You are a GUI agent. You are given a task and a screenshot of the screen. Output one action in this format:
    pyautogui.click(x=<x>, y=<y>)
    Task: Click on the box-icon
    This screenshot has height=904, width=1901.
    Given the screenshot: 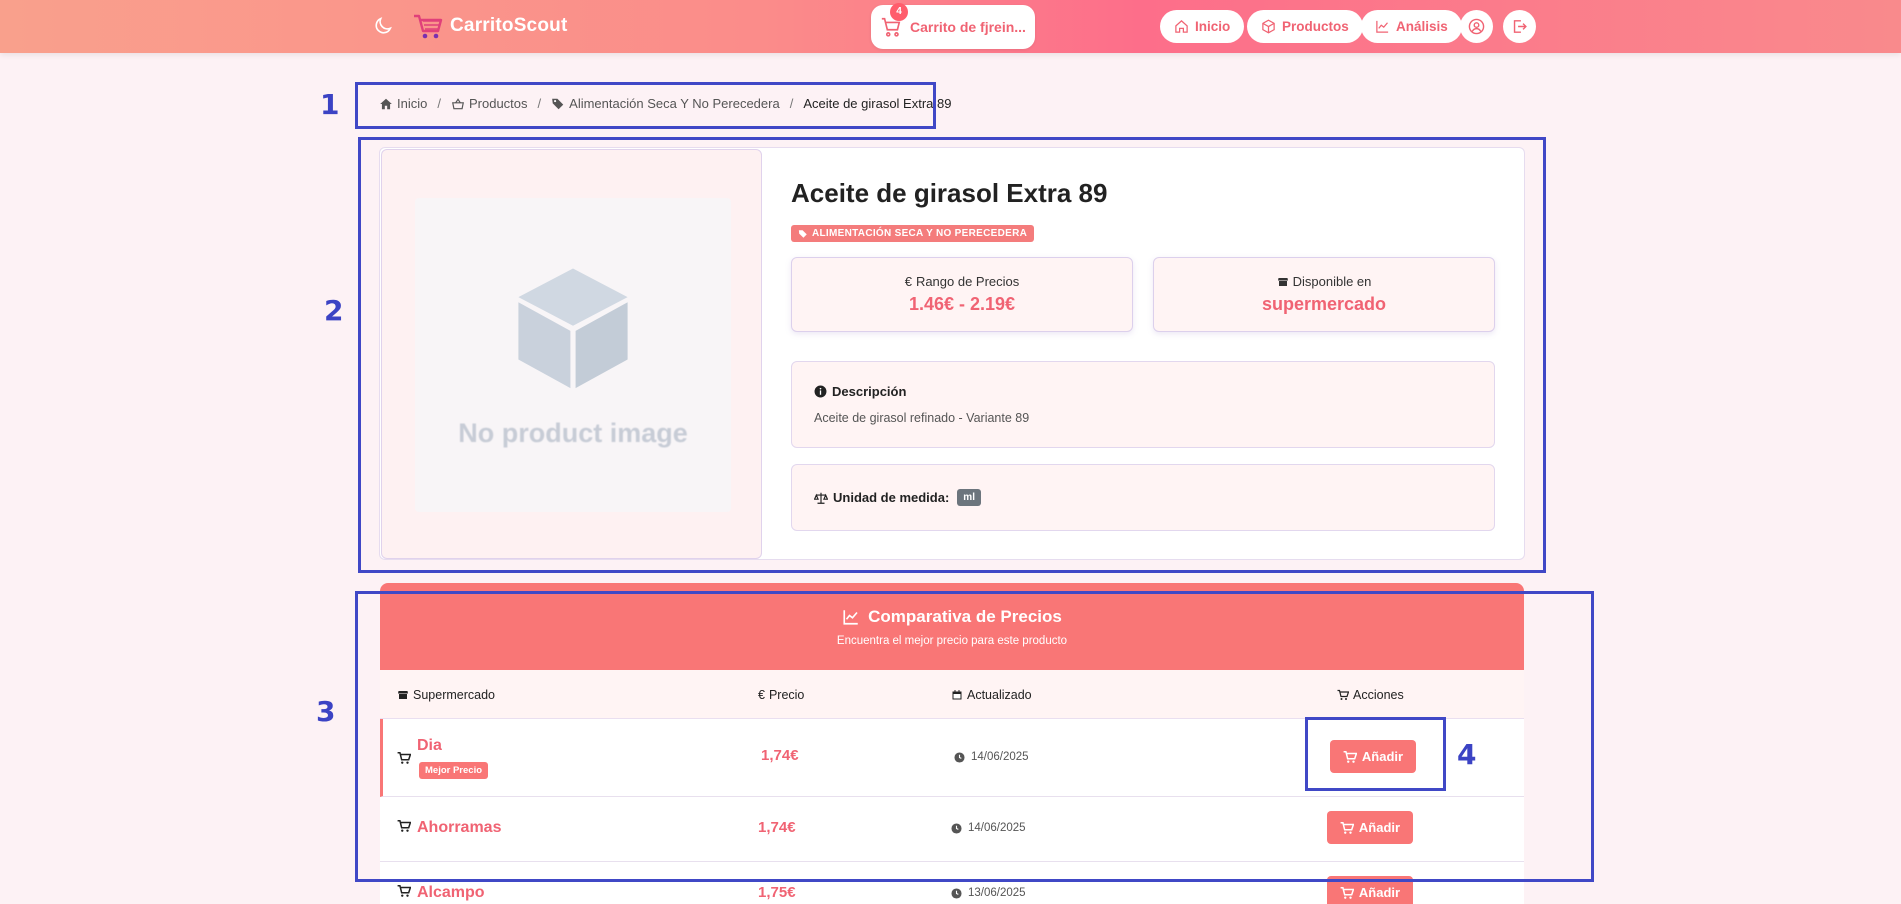 What is the action you would take?
    pyautogui.click(x=1268, y=26)
    